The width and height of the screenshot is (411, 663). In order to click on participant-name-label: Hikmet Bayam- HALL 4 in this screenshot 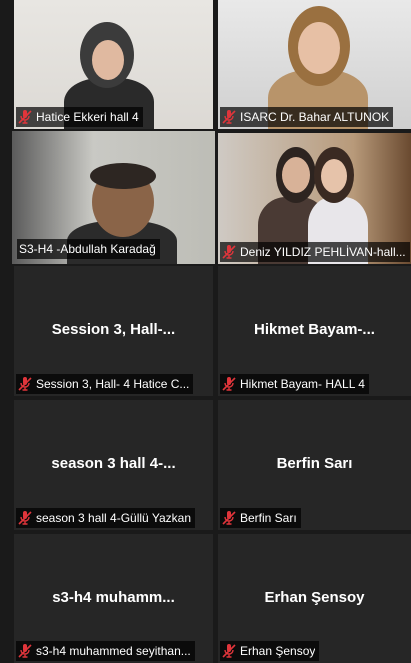, I will do `click(294, 384)`.